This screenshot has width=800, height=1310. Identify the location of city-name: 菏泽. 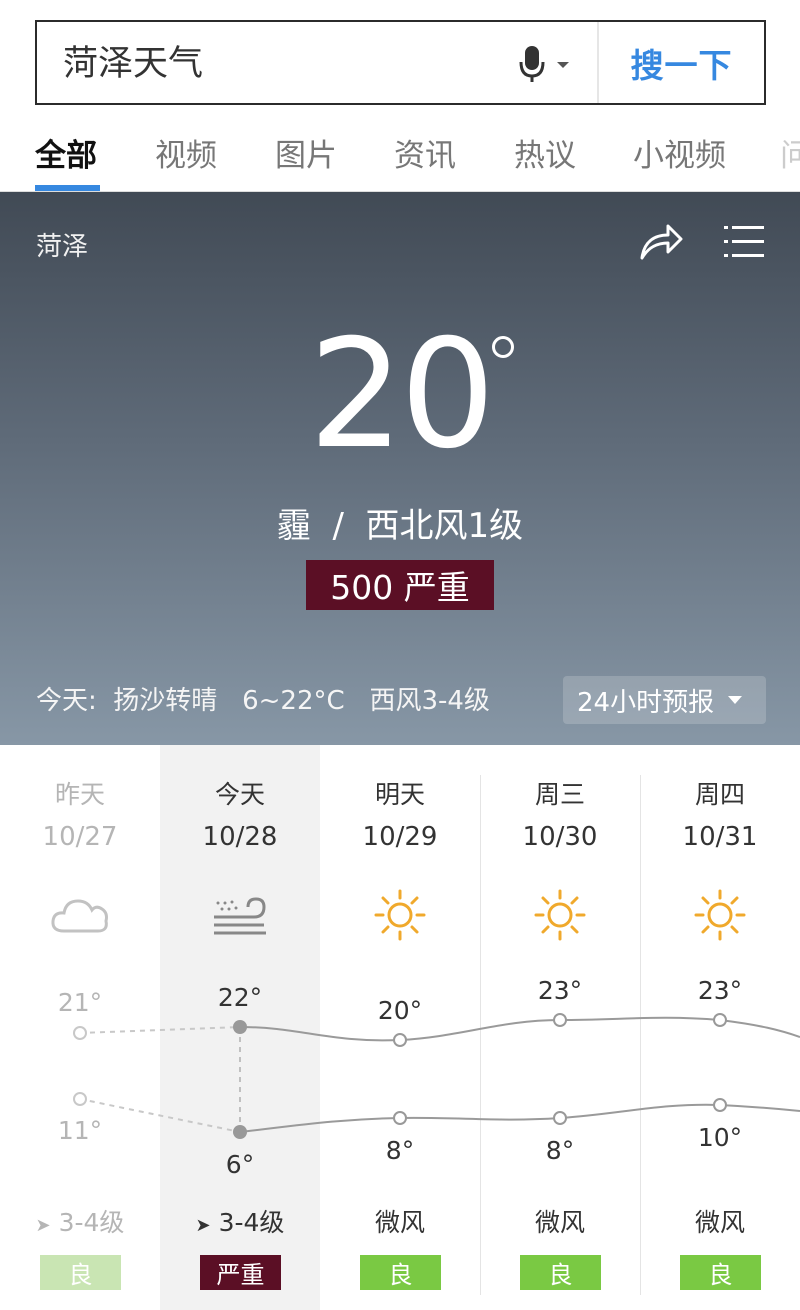
(62, 244).